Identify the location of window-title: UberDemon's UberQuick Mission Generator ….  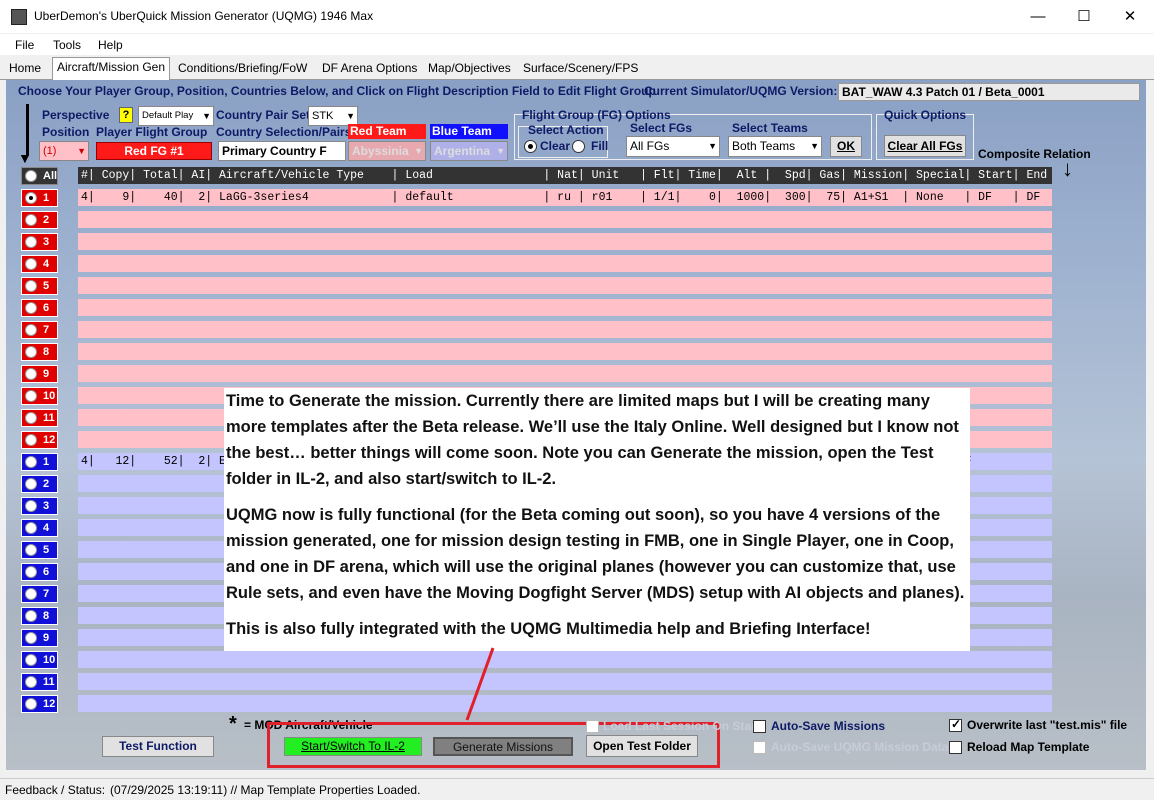
(204, 16).